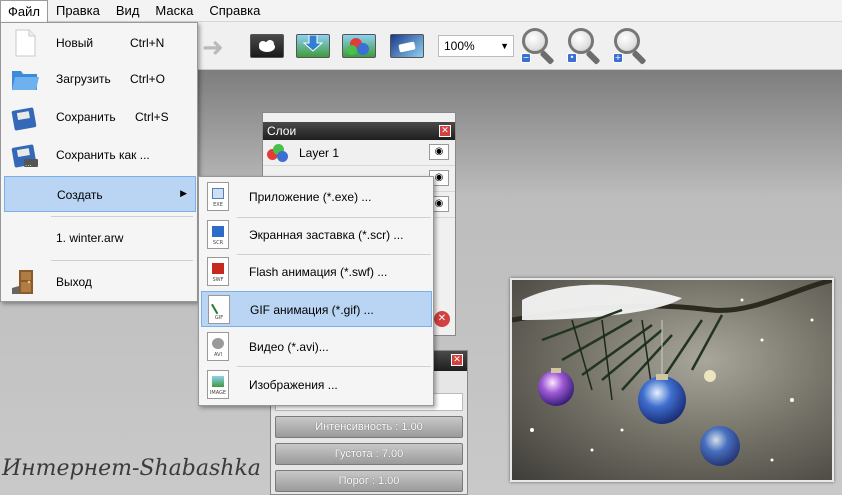 The width and height of the screenshot is (842, 495). What do you see at coordinates (234, 11) in the screenshot?
I see `menu-help: Справка` at bounding box center [234, 11].